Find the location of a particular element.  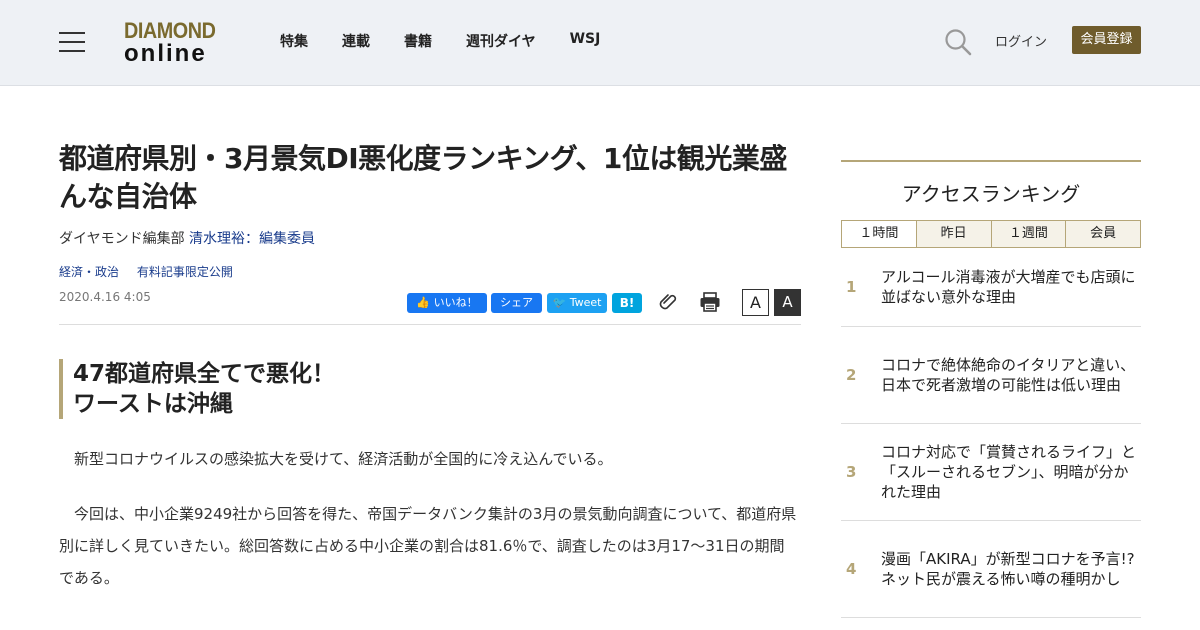

ranking-item: 2 コロナで絶体絶命のイタリアと違い、日本で死者激増の可能性は低い理由 is located at coordinates (991, 375).